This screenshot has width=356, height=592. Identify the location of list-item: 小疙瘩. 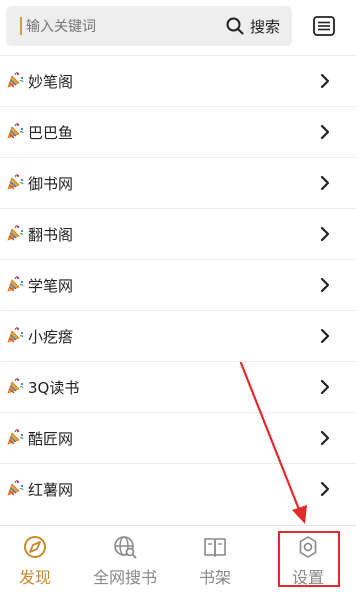
(178, 335).